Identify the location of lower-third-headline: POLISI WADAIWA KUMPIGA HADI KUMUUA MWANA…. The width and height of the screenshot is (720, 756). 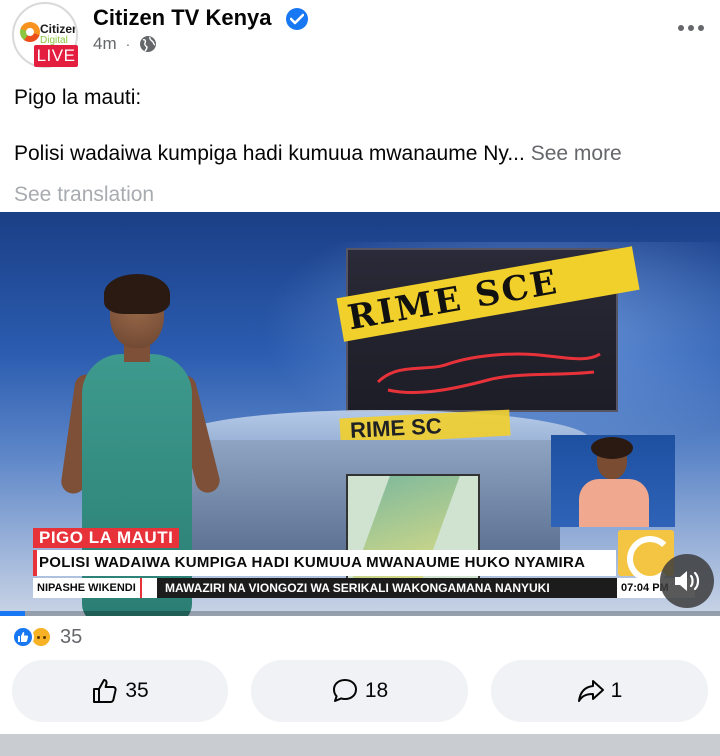
(324, 563).